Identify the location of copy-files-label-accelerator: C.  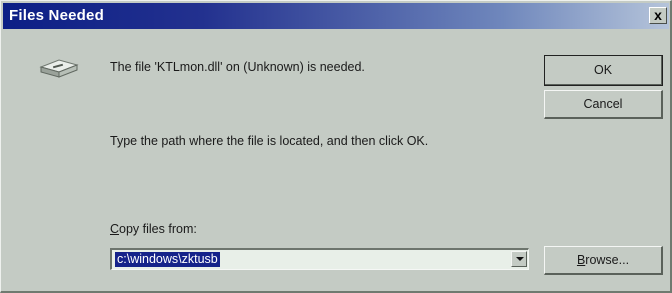
(115, 229).